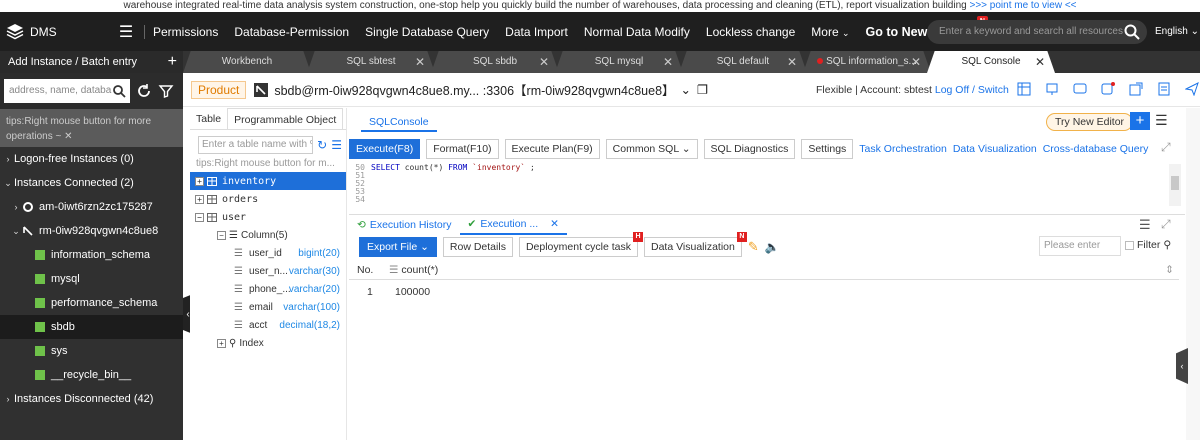 This screenshot has width=1200, height=440. I want to click on refresh-icon: ↻, so click(322, 145).